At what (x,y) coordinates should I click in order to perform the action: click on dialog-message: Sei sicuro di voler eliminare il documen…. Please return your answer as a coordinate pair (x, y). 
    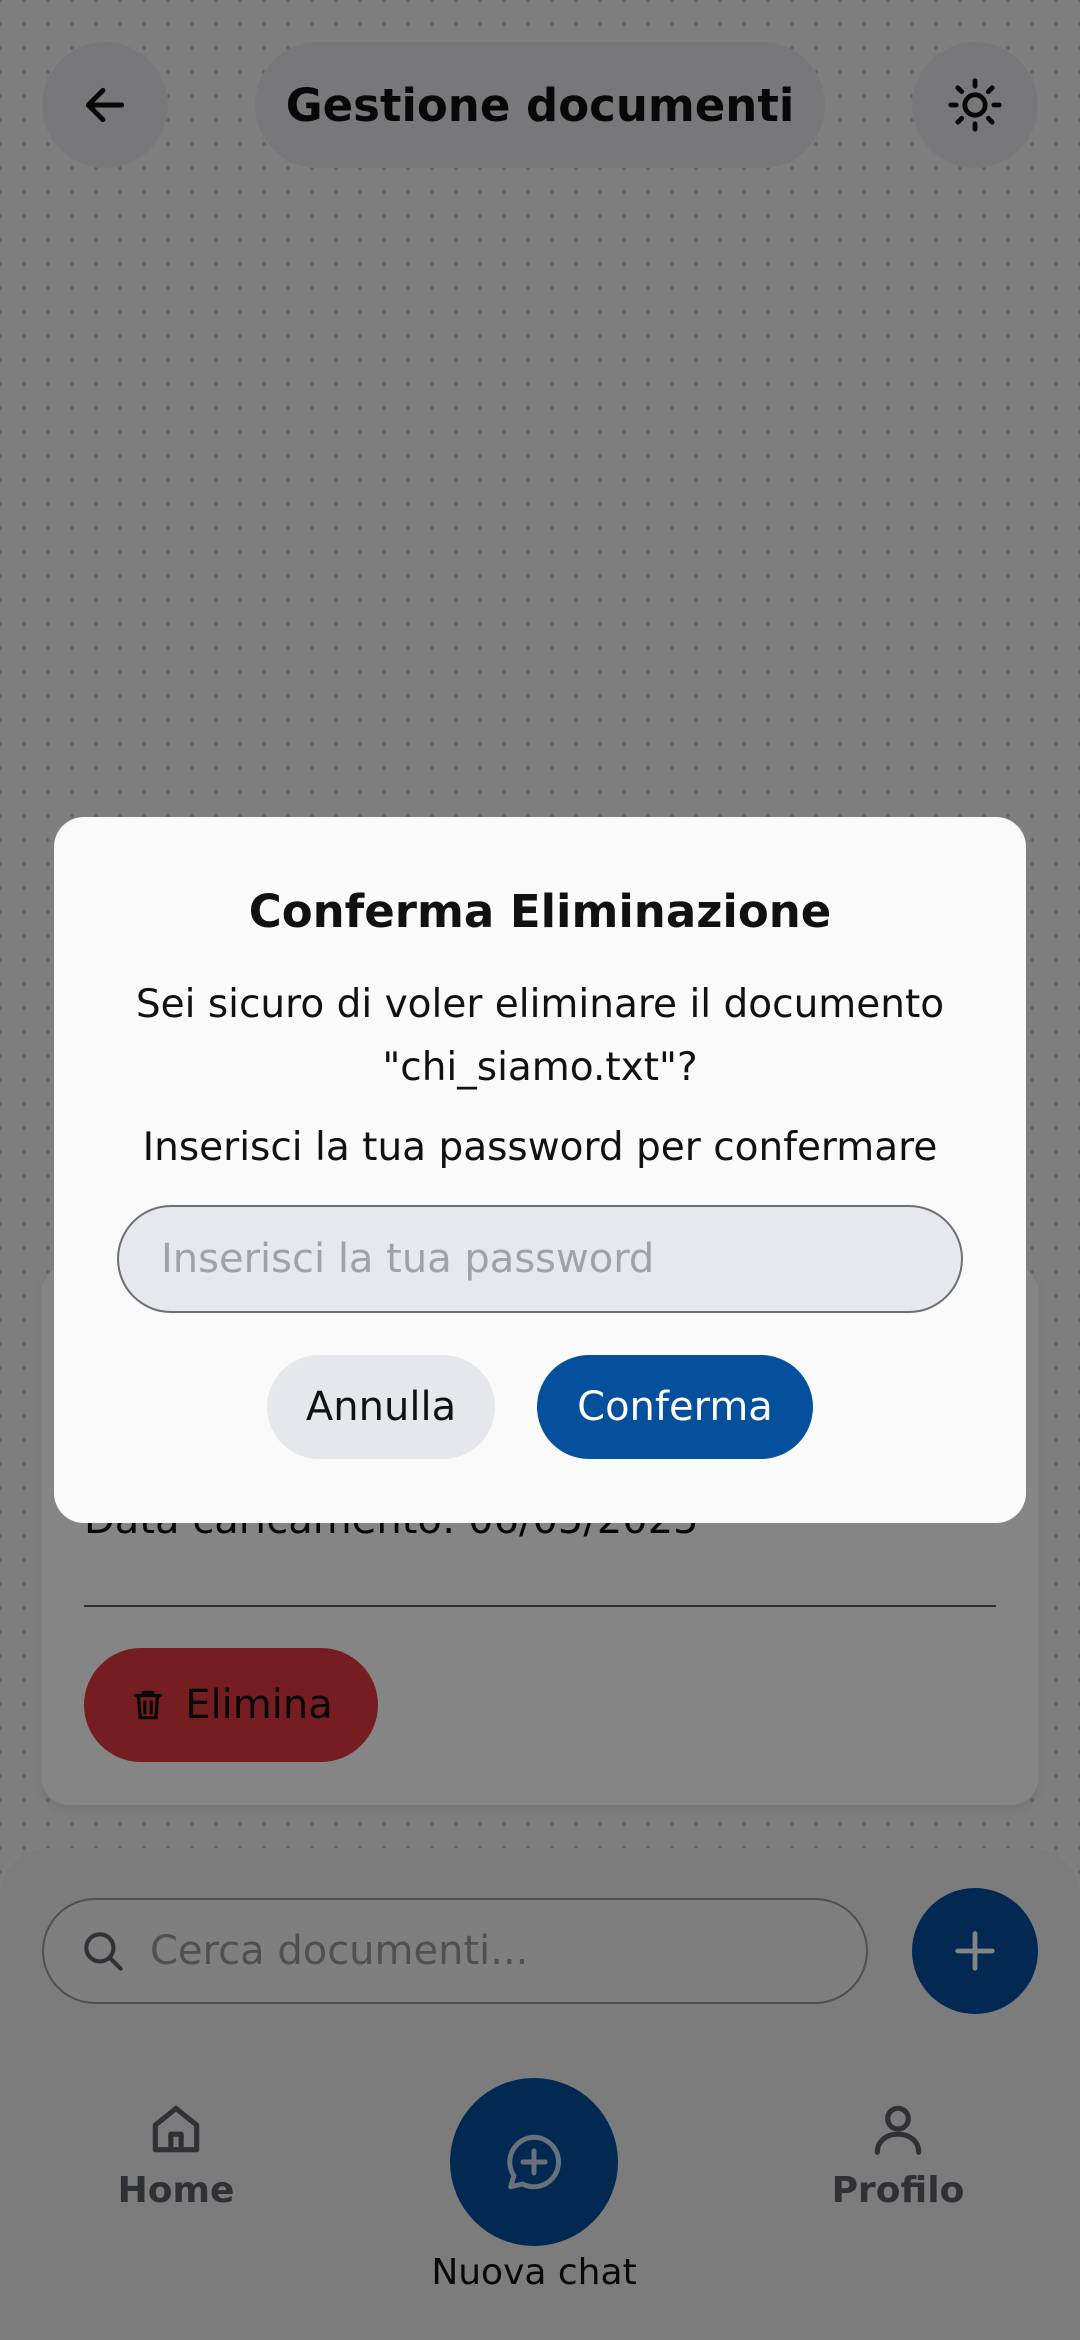
    Looking at the image, I should click on (540, 1036).